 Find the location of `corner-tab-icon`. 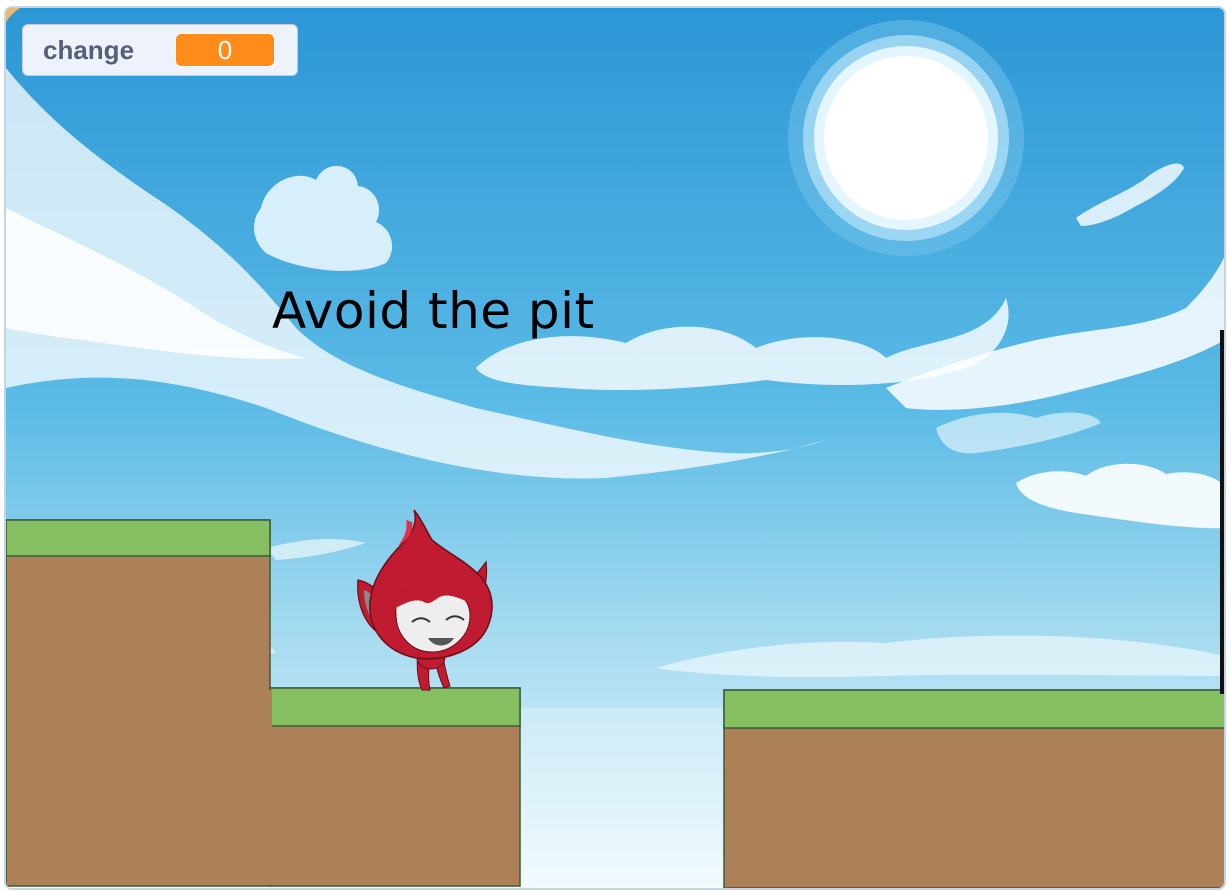

corner-tab-icon is located at coordinates (13, 15).